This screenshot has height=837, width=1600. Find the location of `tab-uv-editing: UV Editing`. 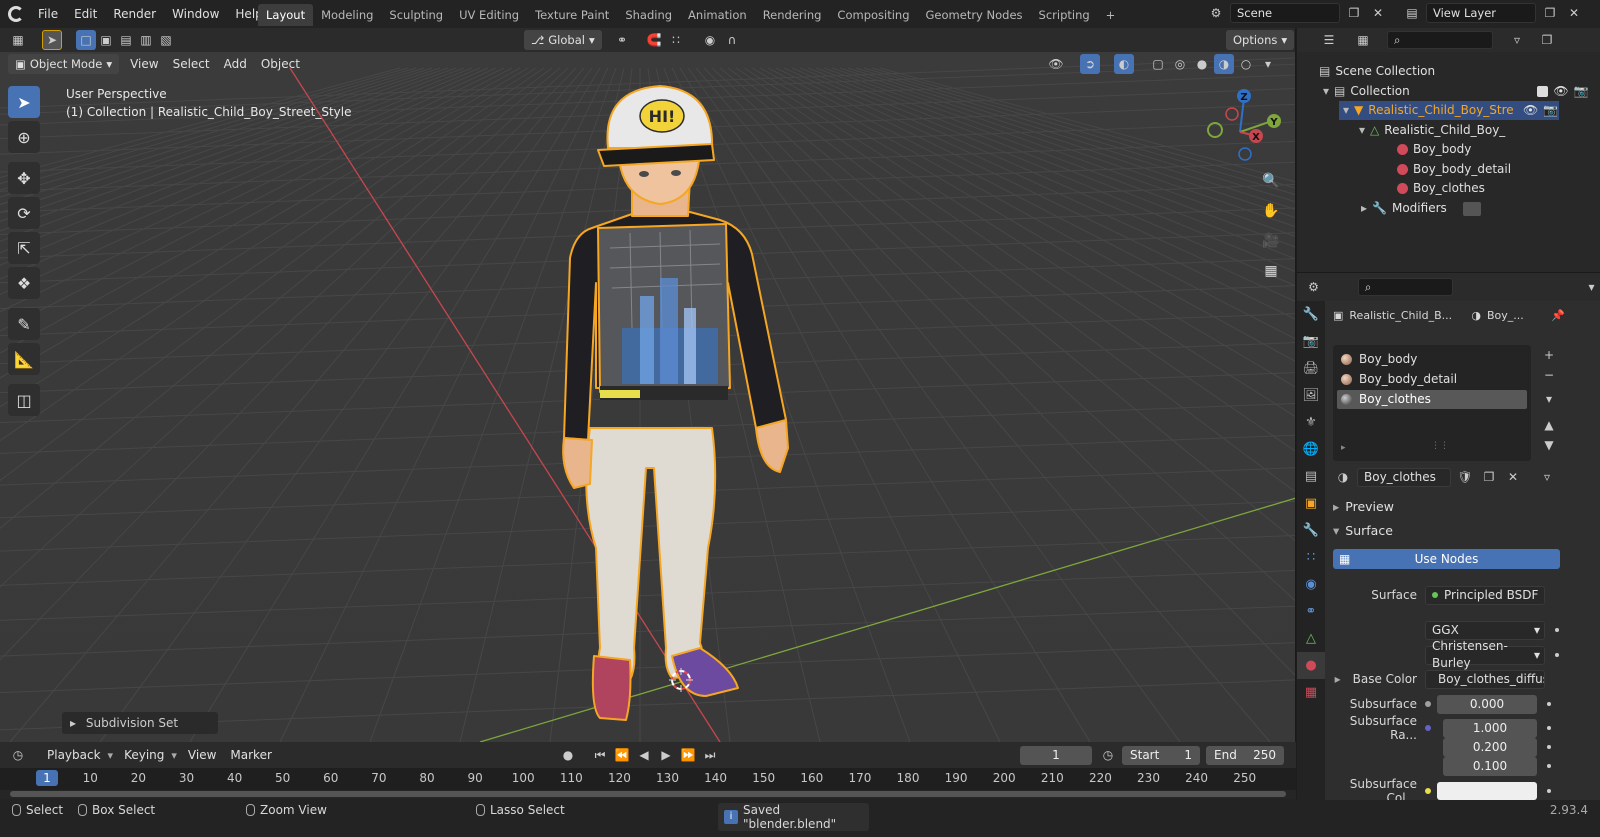

tab-uv-editing: UV Editing is located at coordinates (489, 15).